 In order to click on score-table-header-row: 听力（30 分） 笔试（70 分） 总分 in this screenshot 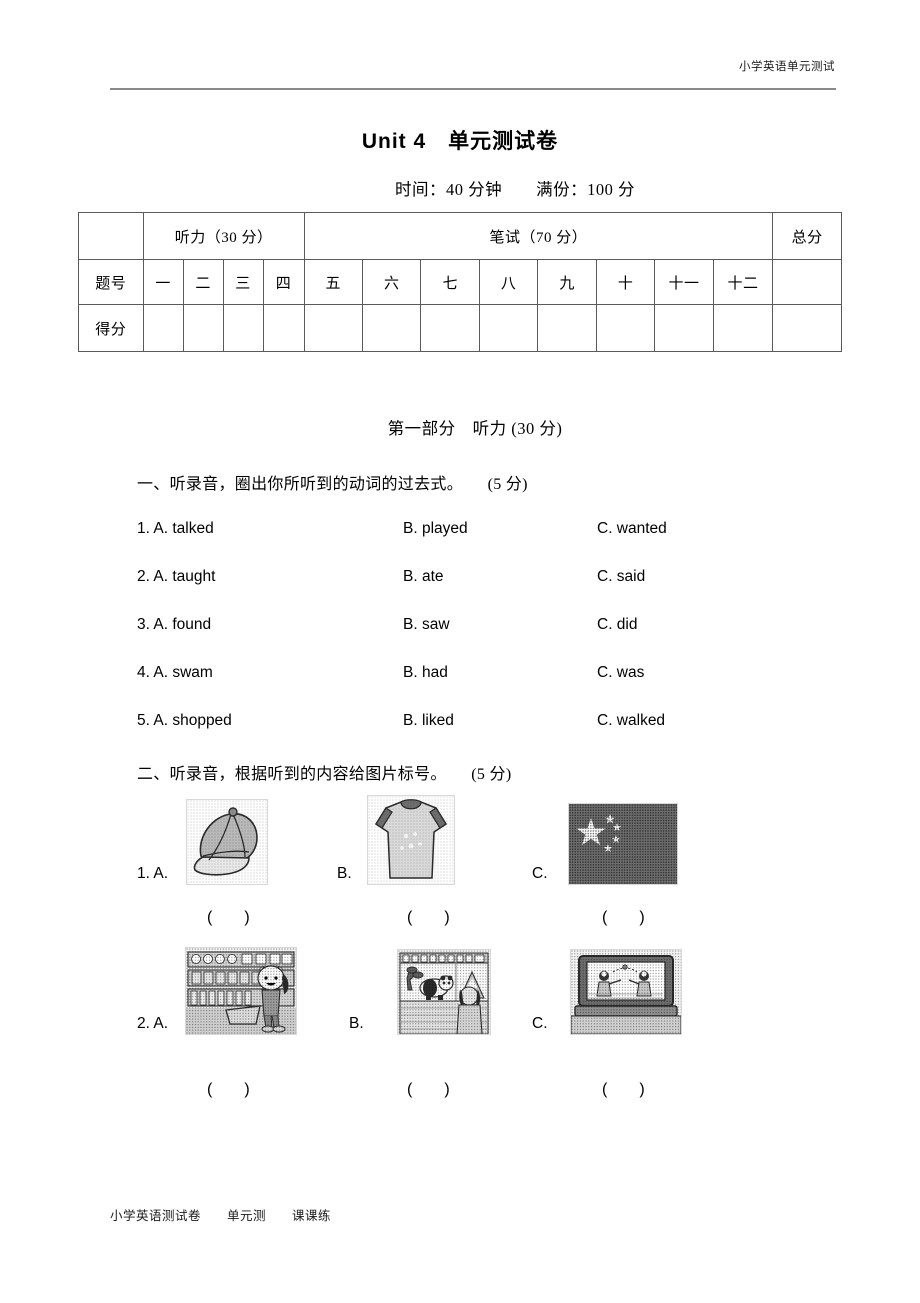, I will do `click(460, 236)`.